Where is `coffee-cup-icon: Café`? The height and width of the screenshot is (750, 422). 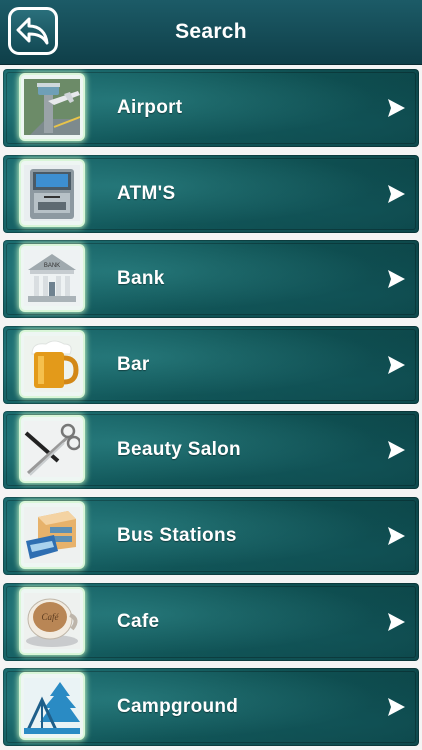 coffee-cup-icon: Café is located at coordinates (52, 620).